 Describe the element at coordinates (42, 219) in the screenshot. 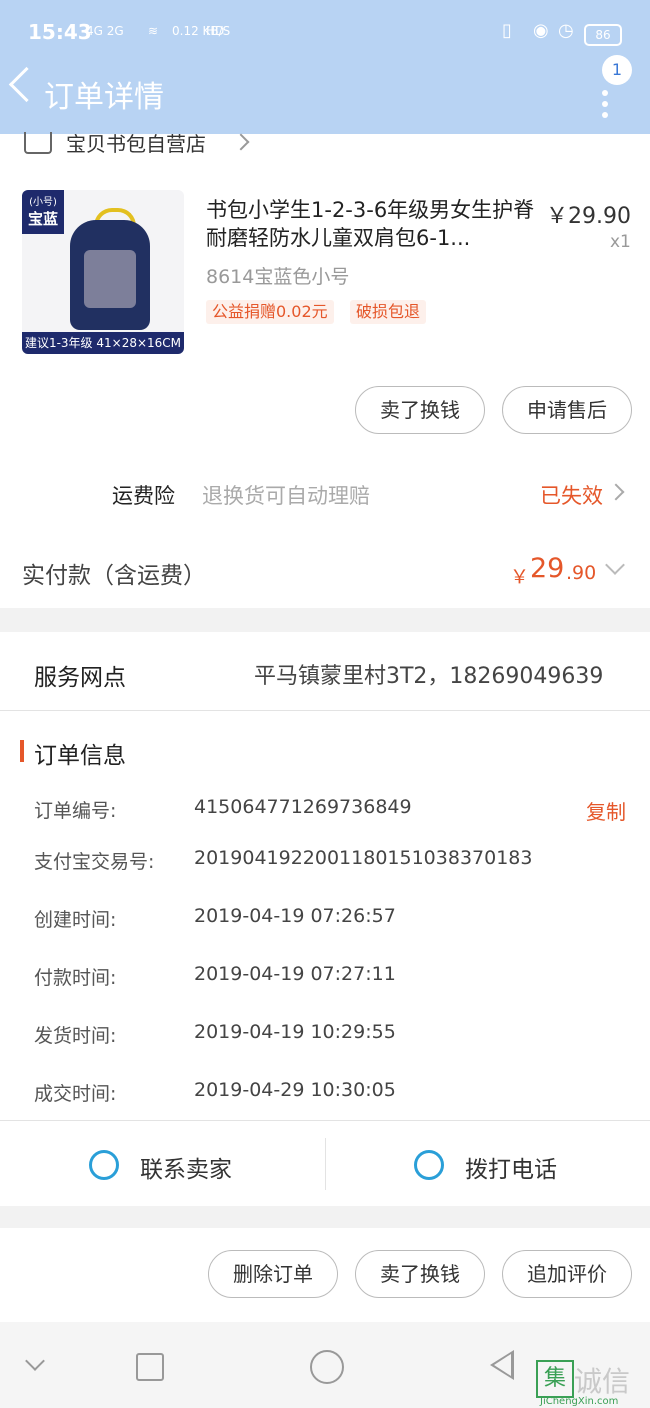

I see `thumb-tag-big: 宝蓝` at that location.